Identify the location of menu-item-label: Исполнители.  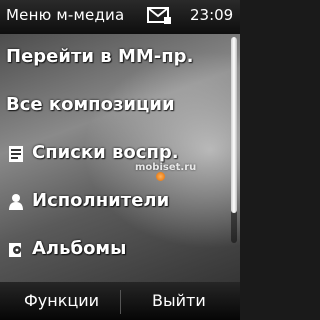
(101, 200).